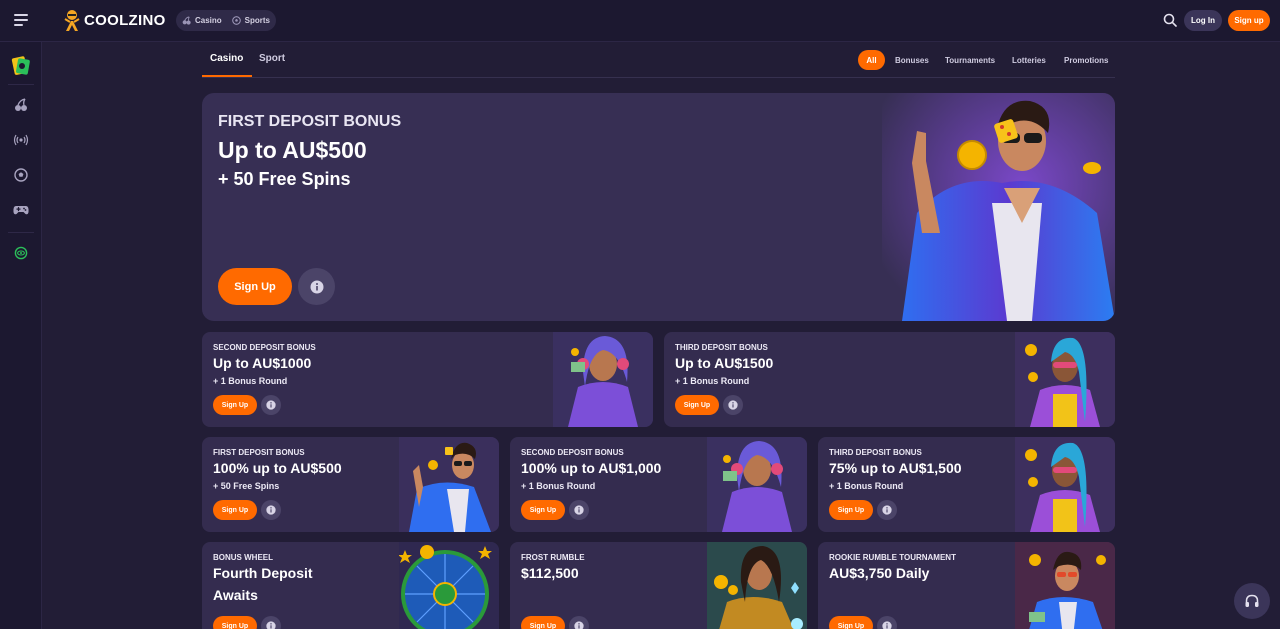  What do you see at coordinates (226, 58) in the screenshot?
I see `tab-casino: Casino` at bounding box center [226, 58].